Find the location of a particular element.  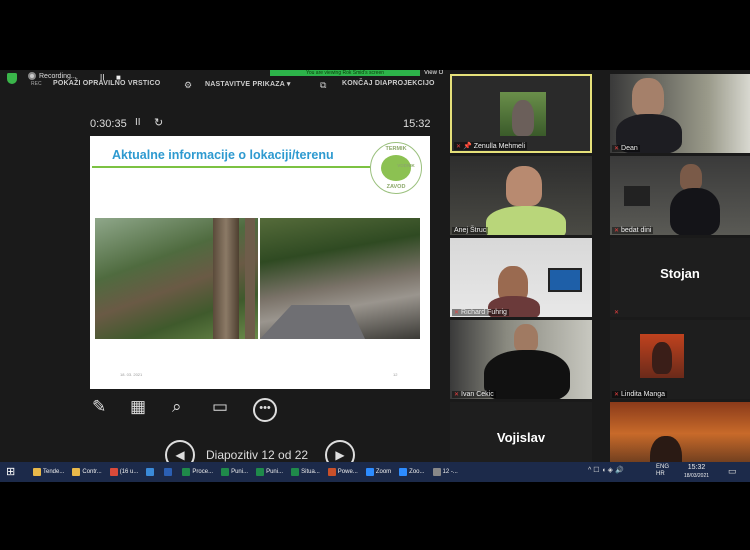

notifications-icon: ▭ is located at coordinates (732, 471).